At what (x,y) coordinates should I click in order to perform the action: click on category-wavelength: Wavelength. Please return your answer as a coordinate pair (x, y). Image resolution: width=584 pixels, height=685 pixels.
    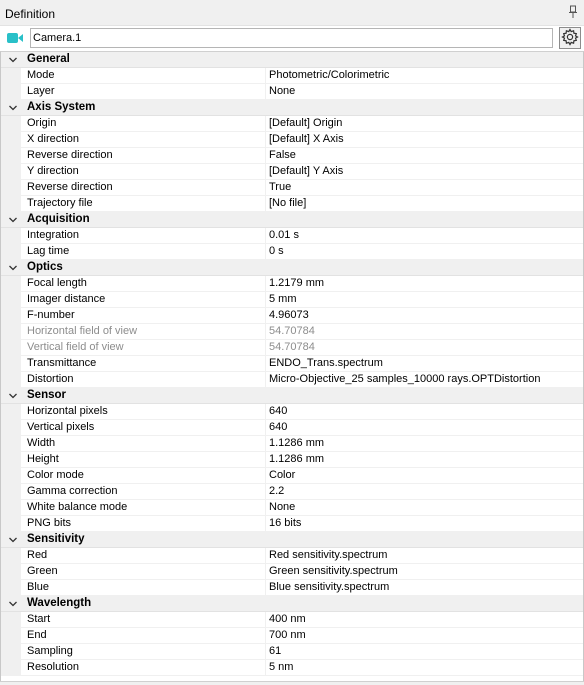
    Looking at the image, I should click on (292, 604).